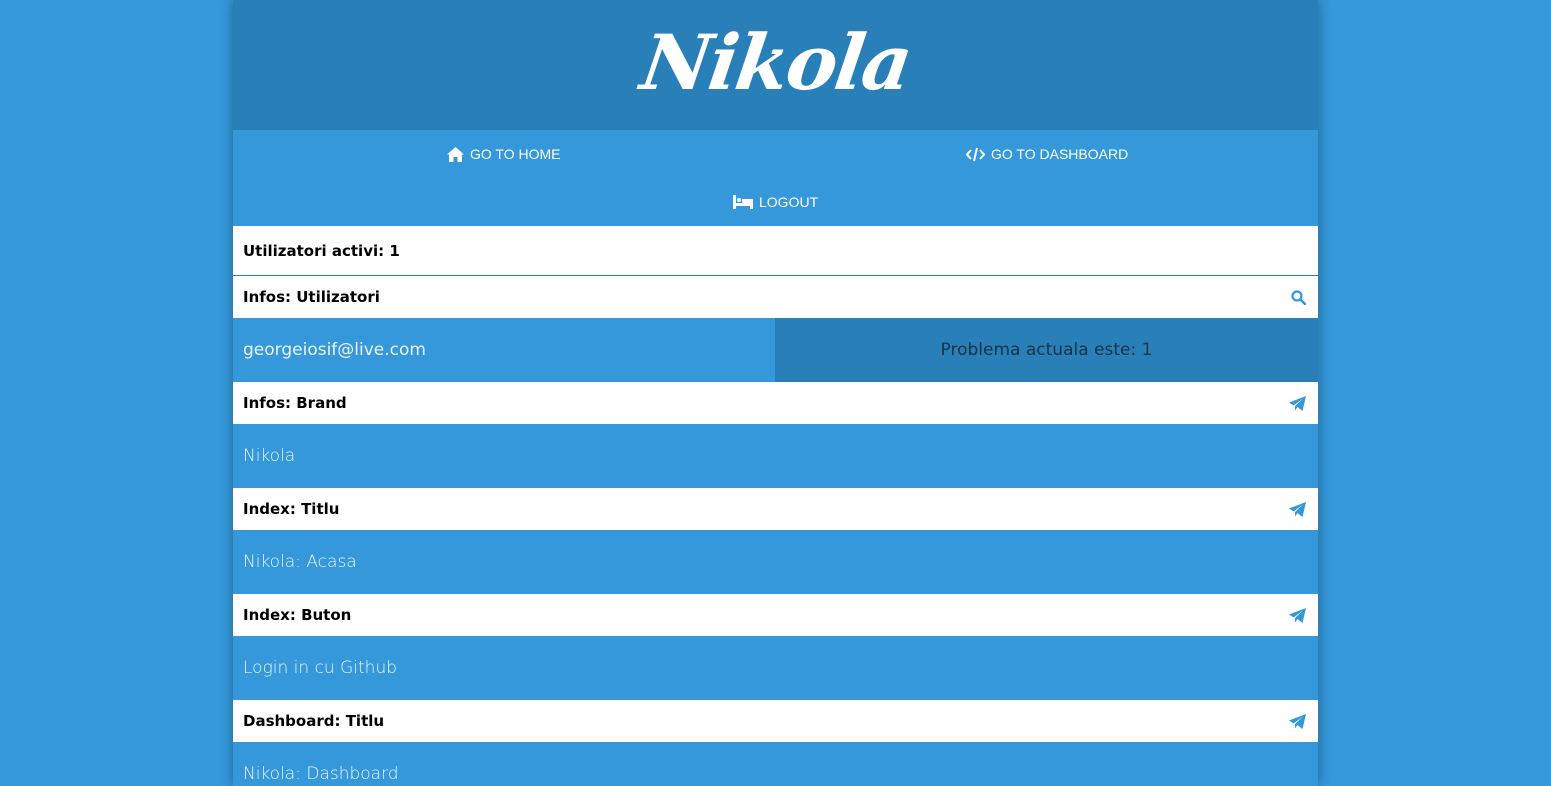  I want to click on nav-dashboard-label: GO TO DASHBOARD, so click(1060, 154).